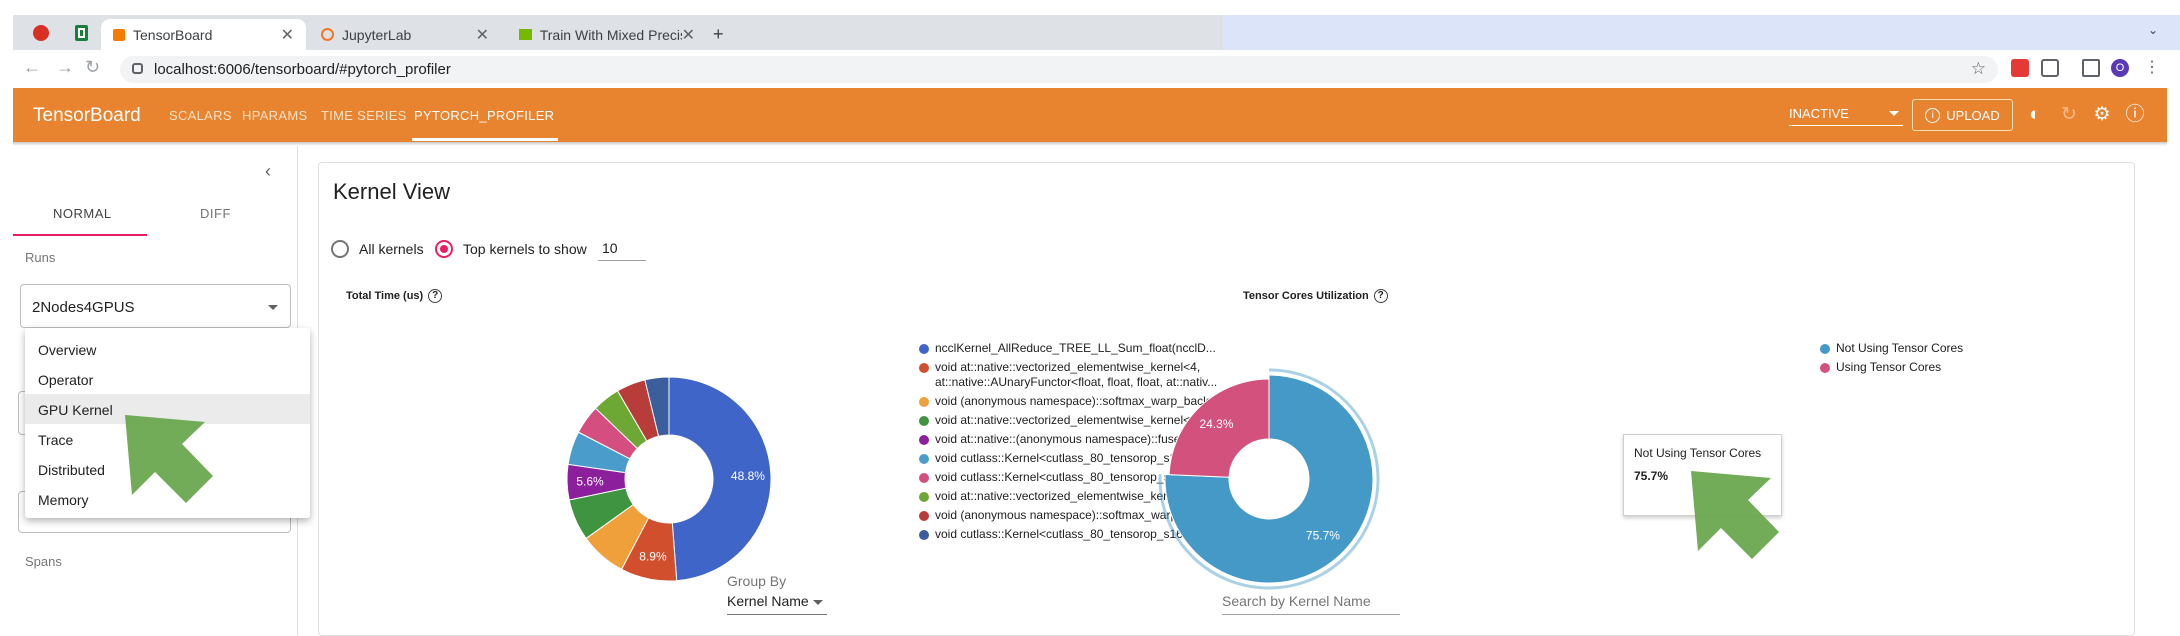  I want to click on upload-button: i UPLOAD, so click(1962, 115).